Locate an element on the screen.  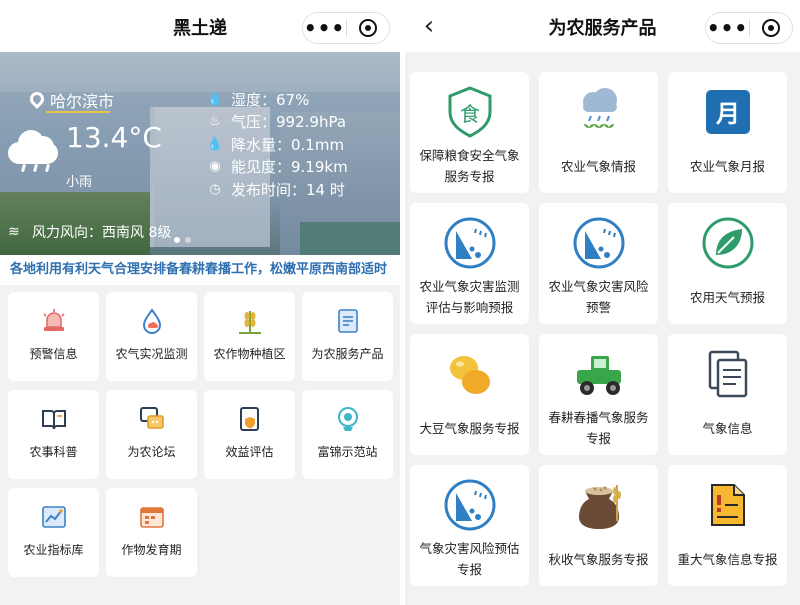
wind-row: ≋ 风力风向：西南风 8级 is located at coordinates (89, 232).